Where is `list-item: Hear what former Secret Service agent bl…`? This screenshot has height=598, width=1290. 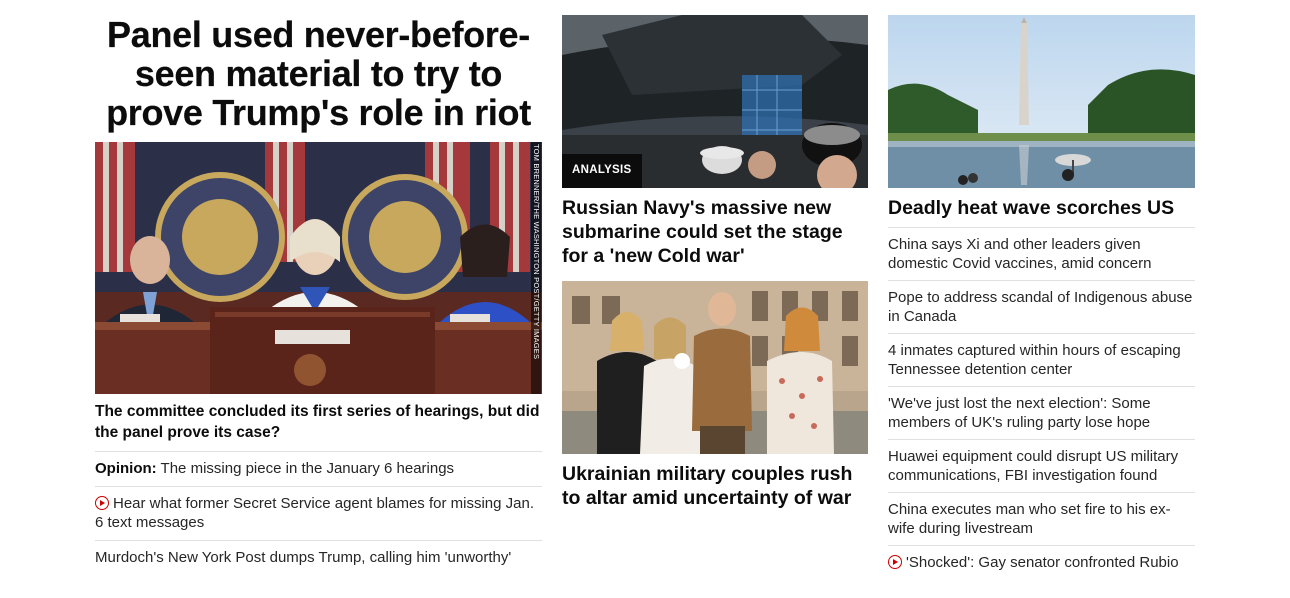 list-item: Hear what former Secret Service agent bl… is located at coordinates (318, 513).